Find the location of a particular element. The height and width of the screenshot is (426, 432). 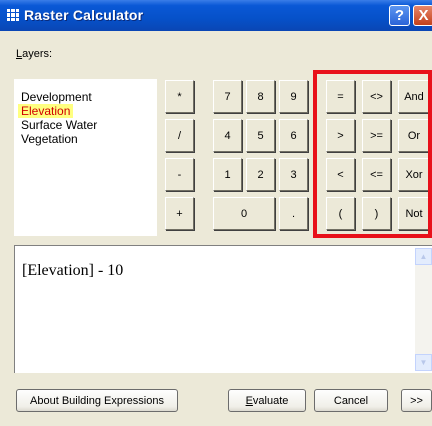

decimal-button: . is located at coordinates (293, 213).